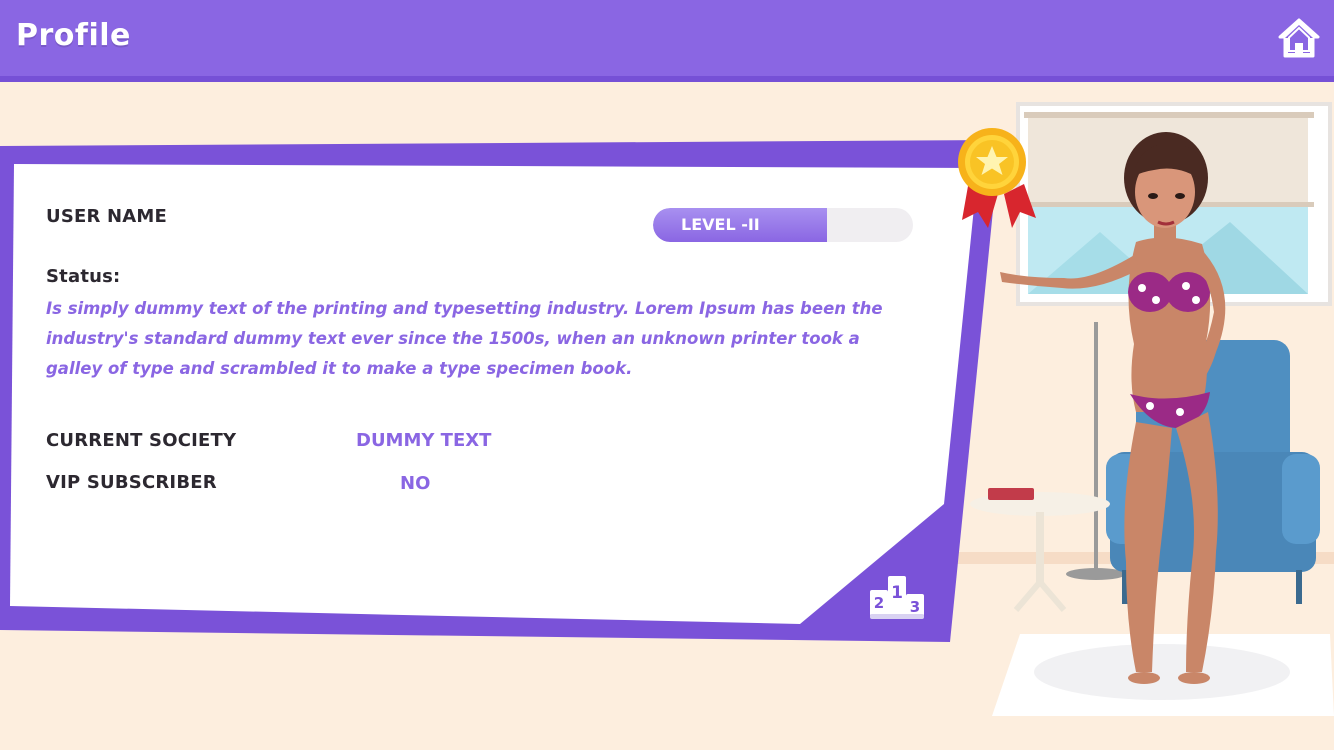  Describe the element at coordinates (997, 178) in the screenshot. I see `gold-medal-icon` at that location.